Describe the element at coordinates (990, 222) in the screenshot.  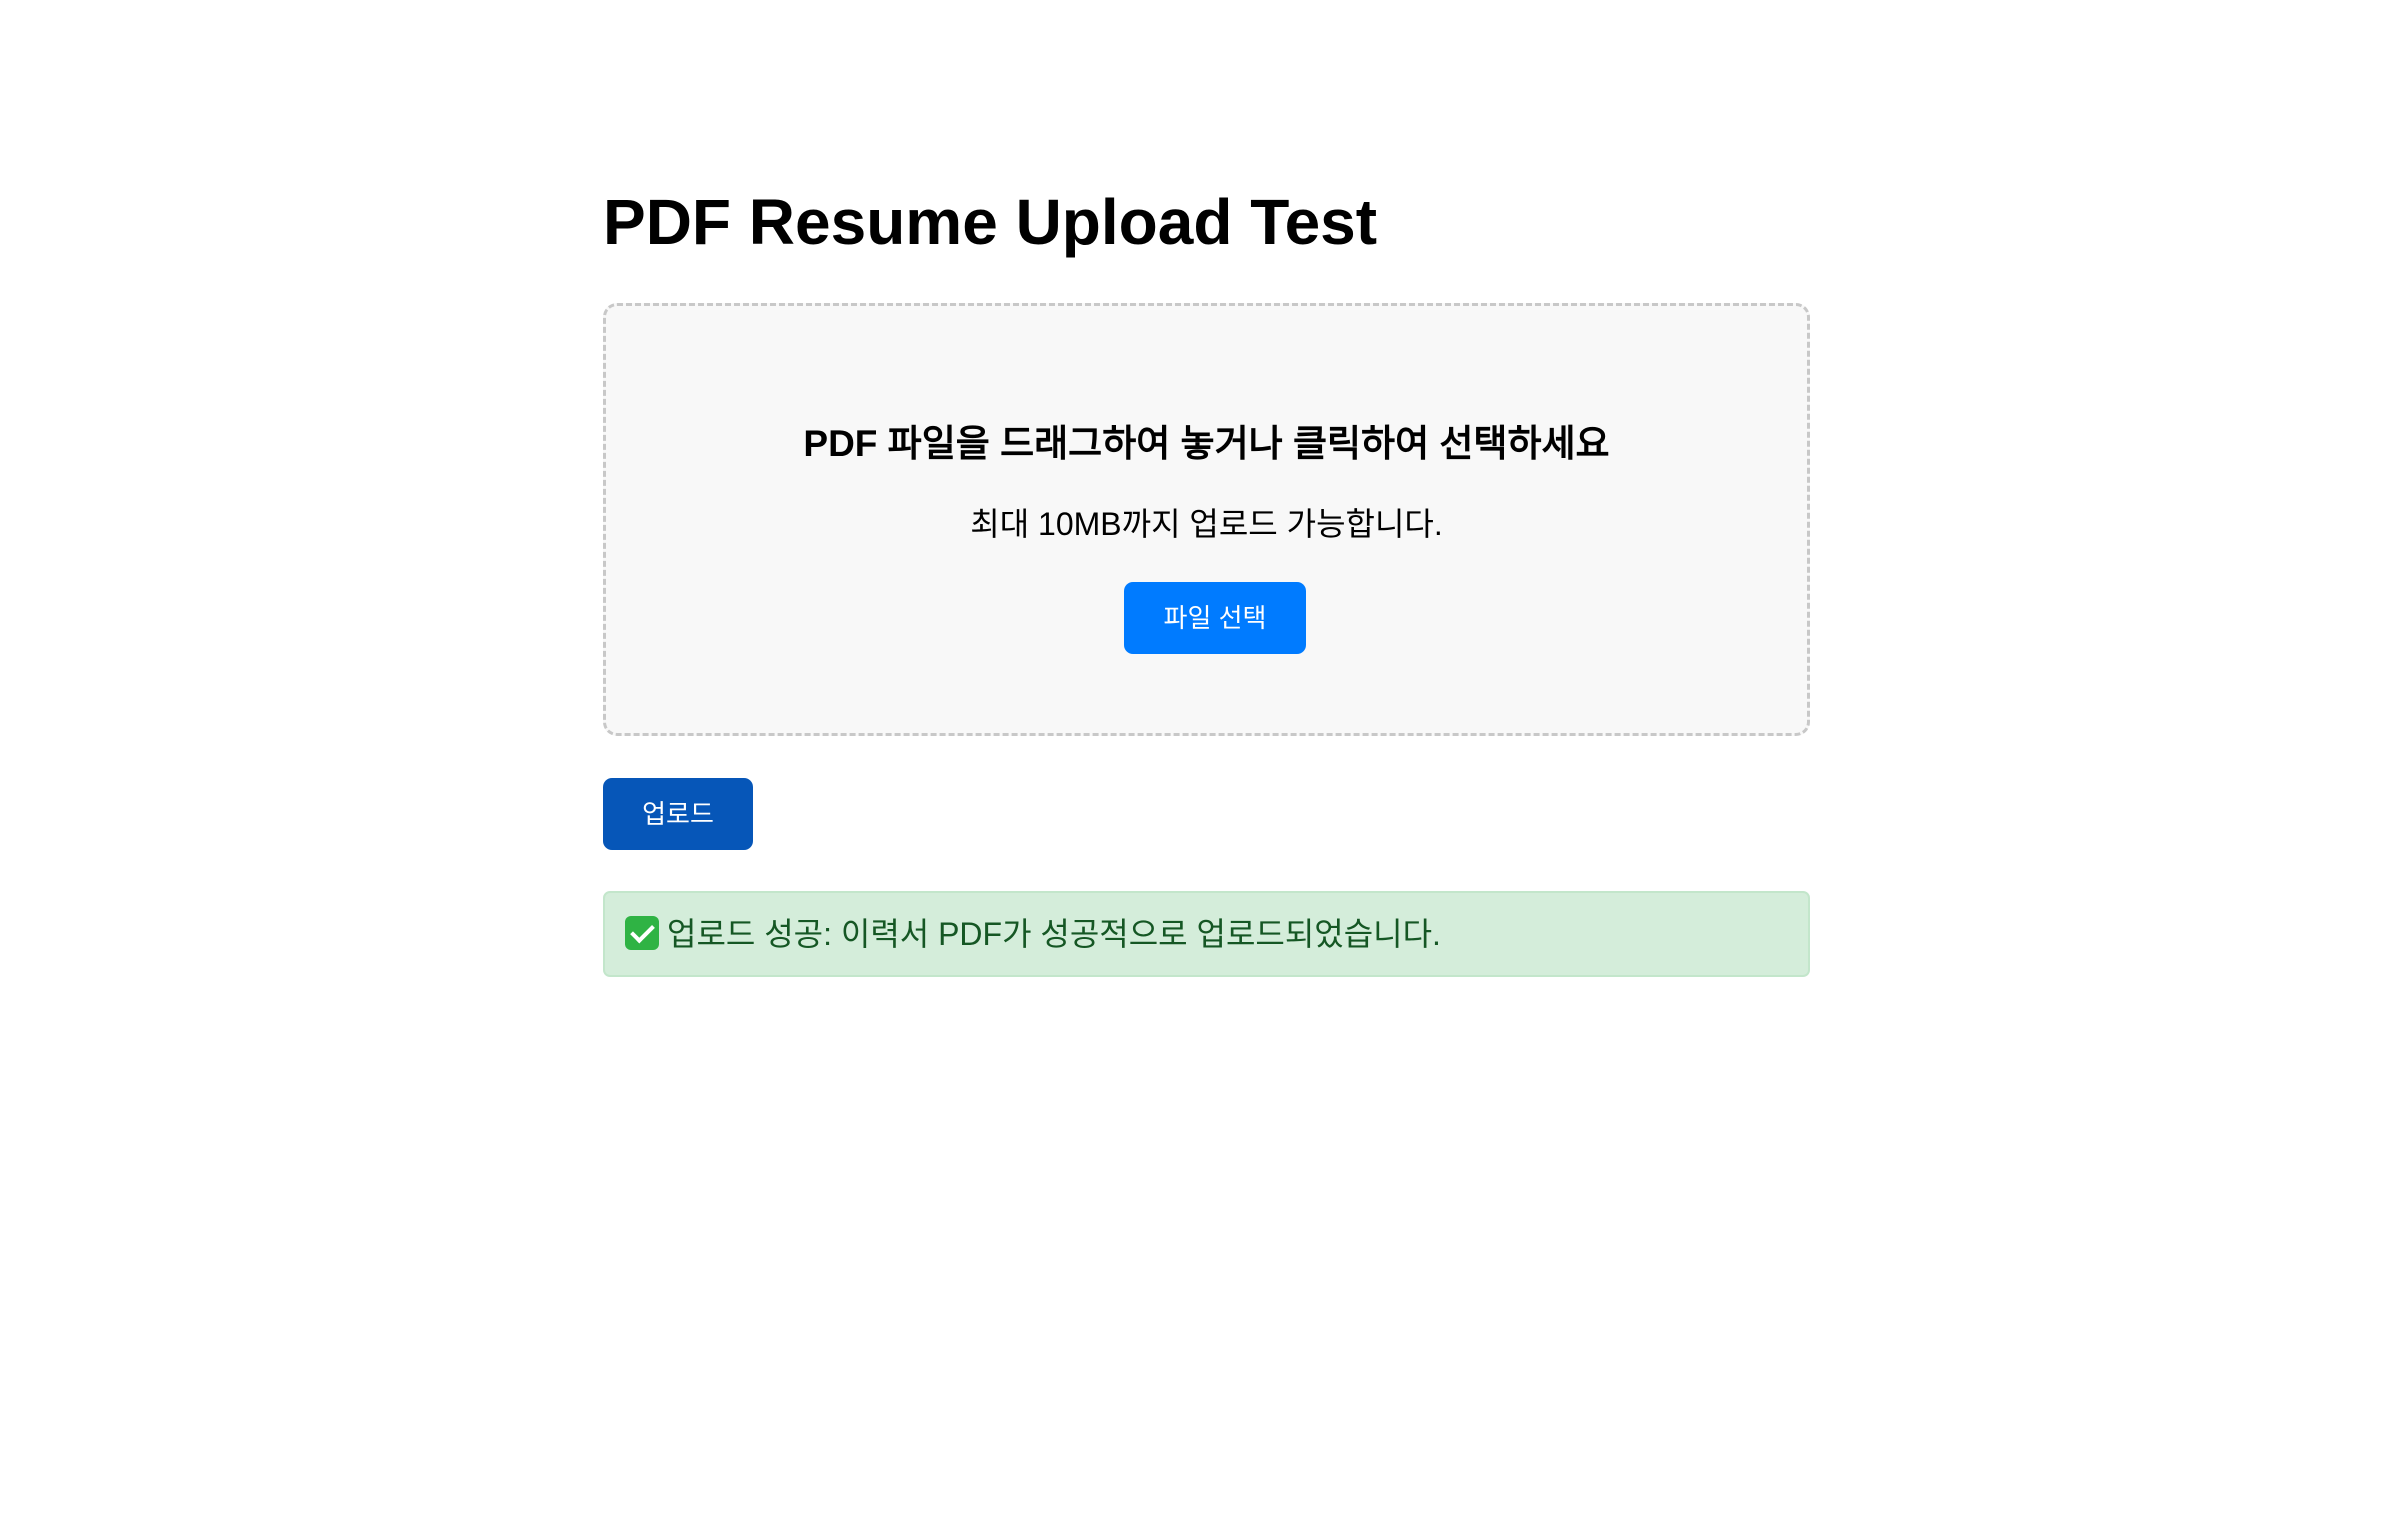
I see `page-title: PDF Resume Upload Test` at that location.